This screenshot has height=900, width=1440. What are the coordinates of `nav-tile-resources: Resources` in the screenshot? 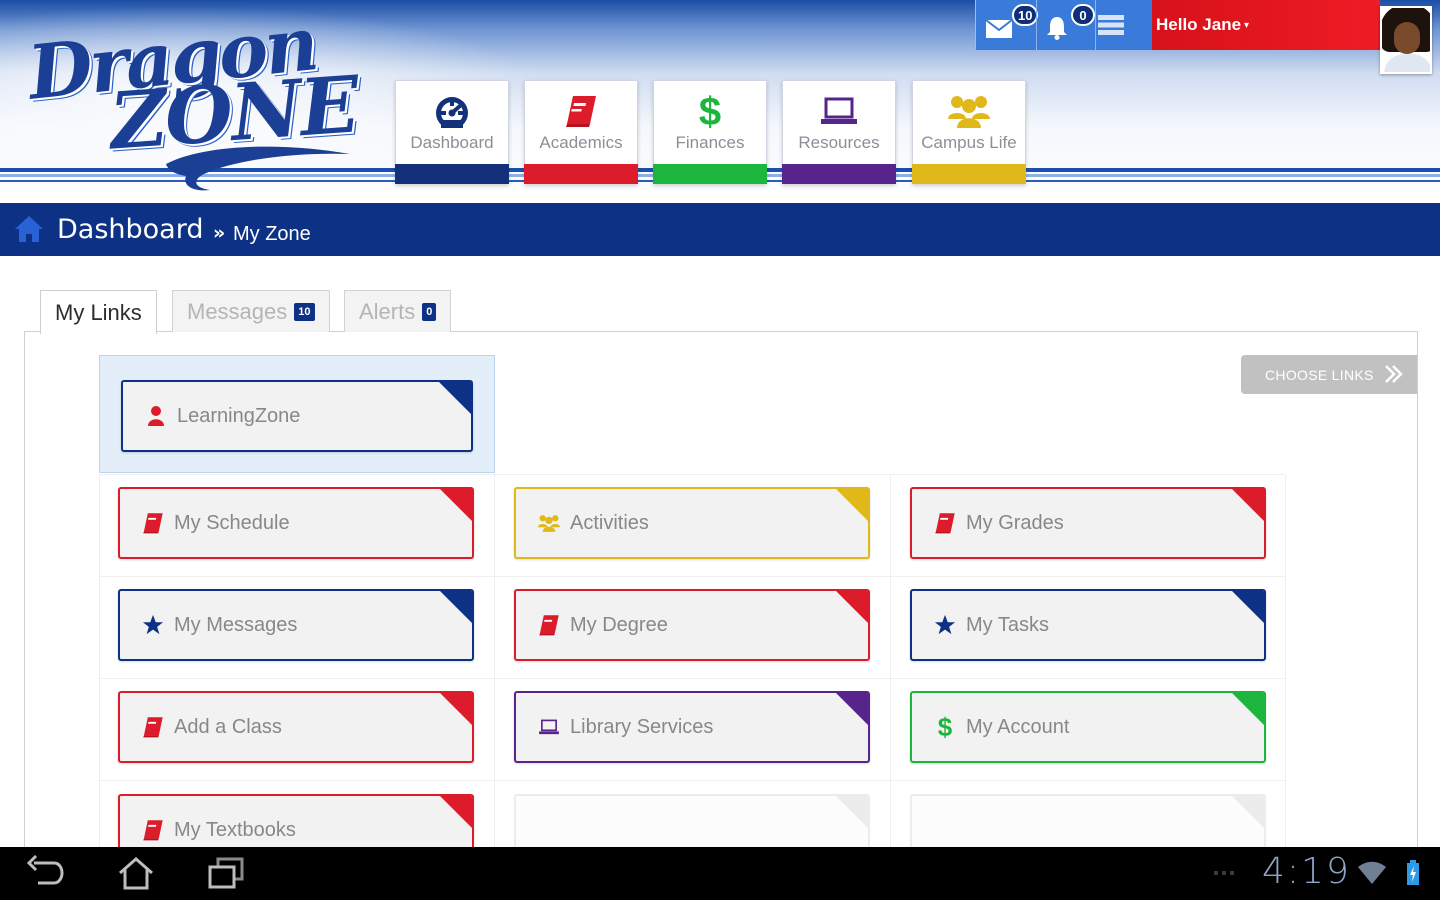 It's located at (839, 132).